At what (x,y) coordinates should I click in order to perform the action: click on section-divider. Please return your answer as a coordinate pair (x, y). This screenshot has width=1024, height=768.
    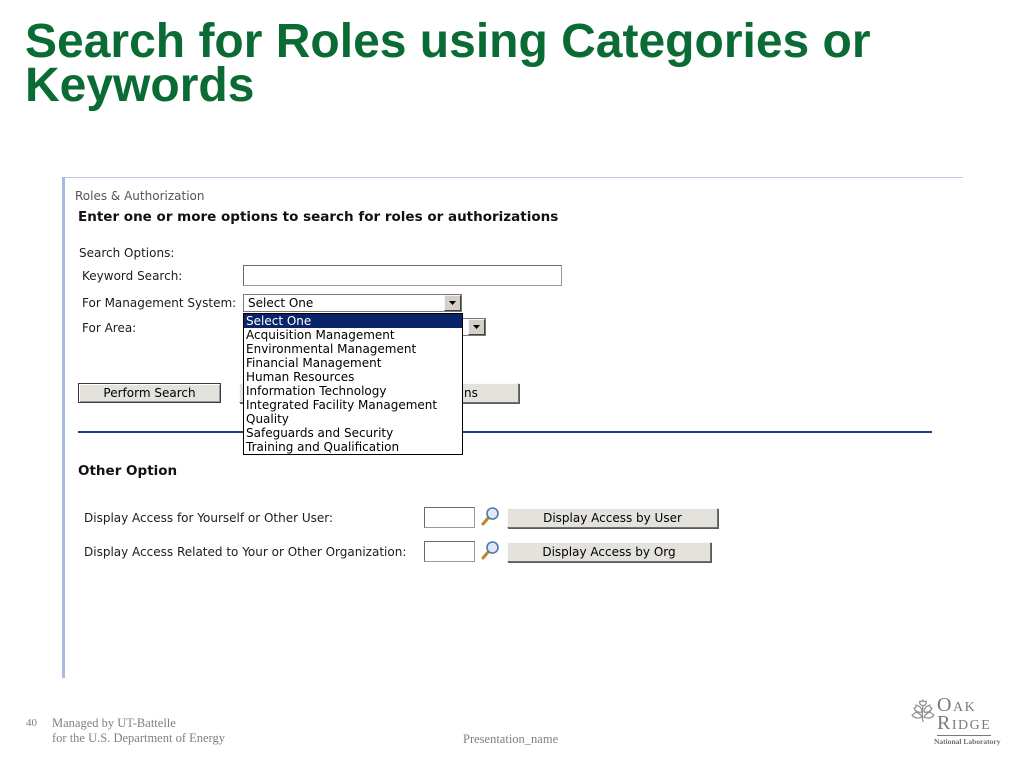
    Looking at the image, I should click on (505, 432).